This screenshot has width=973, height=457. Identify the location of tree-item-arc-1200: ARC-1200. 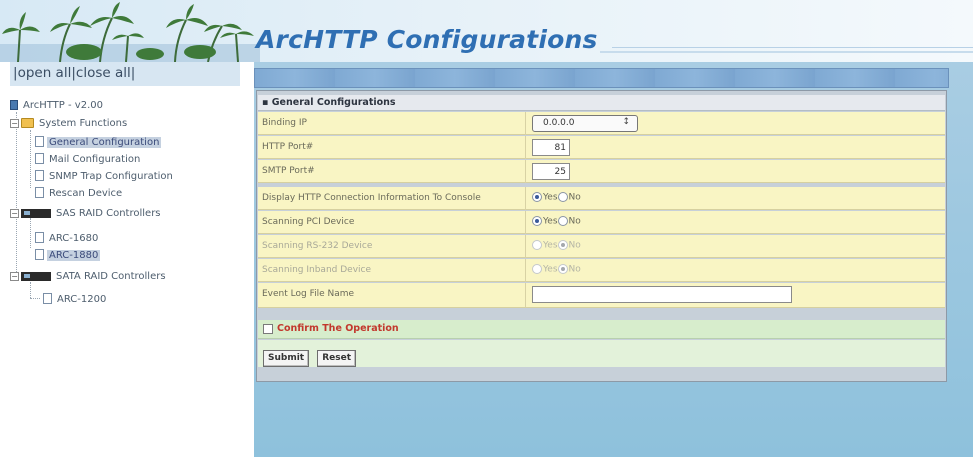
(75, 299).